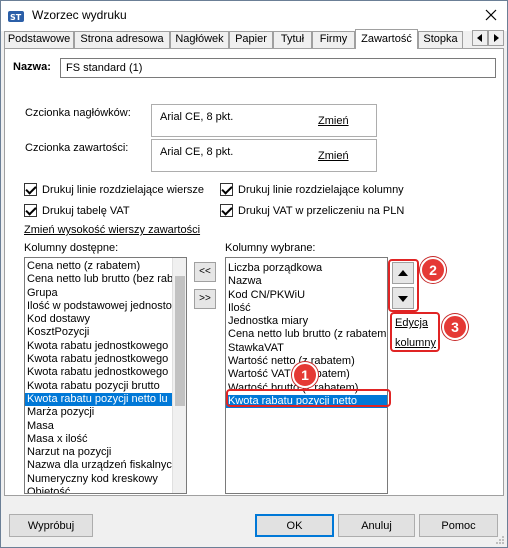 The height and width of the screenshot is (548, 508). Describe the element at coordinates (278, 68) in the screenshot. I see `name-input` at that location.